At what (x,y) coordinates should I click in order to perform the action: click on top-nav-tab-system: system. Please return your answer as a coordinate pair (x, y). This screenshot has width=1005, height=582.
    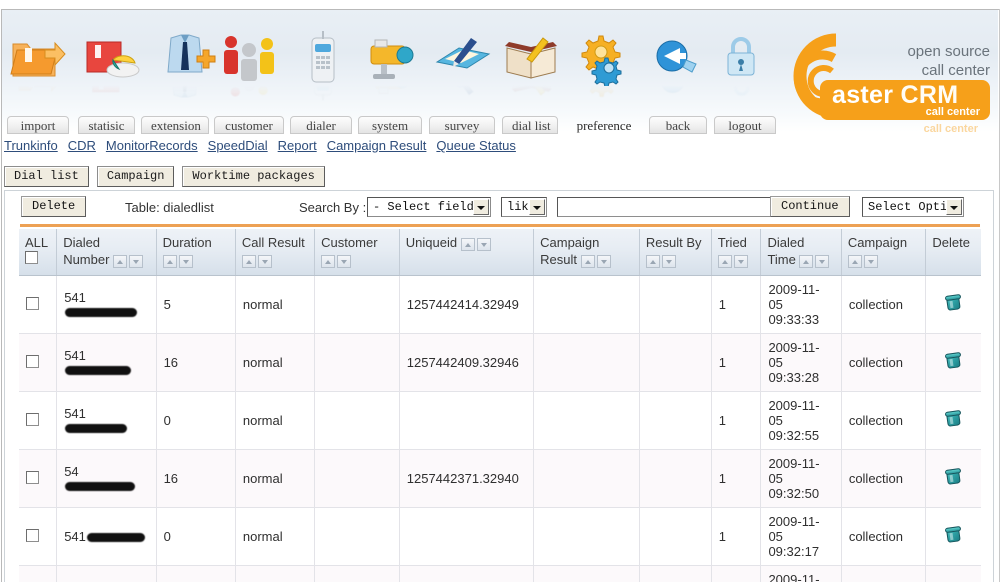
    Looking at the image, I should click on (390, 125).